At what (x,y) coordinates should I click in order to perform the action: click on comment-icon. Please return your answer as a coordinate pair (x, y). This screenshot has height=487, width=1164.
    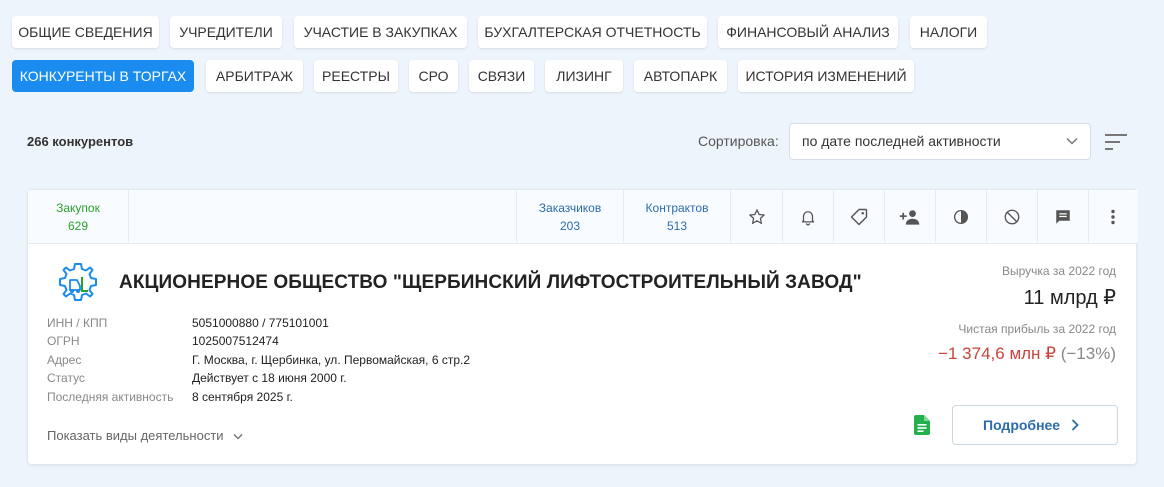
    Looking at the image, I should click on (1062, 216).